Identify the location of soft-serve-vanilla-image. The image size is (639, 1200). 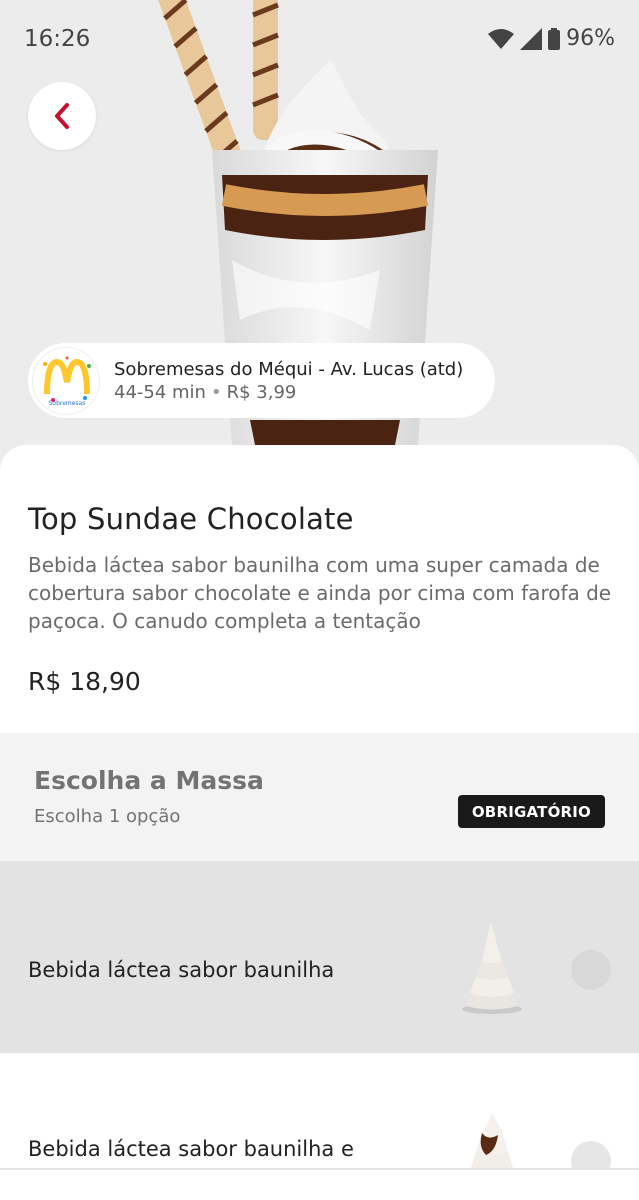
(492, 968).